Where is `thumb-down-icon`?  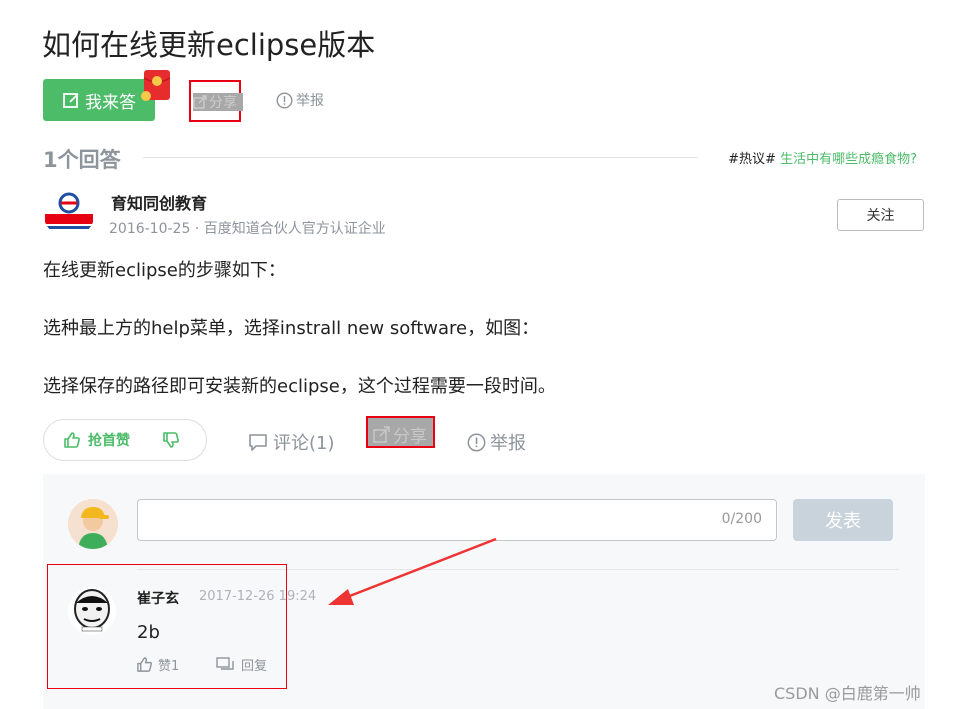 thumb-down-icon is located at coordinates (171, 440).